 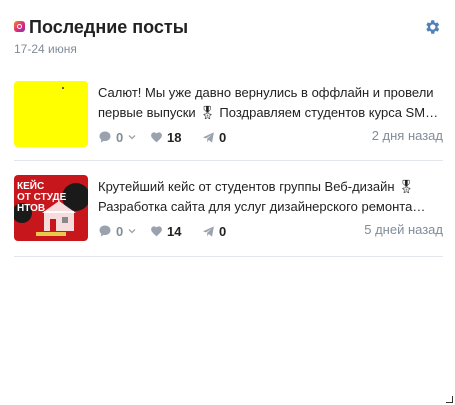 What do you see at coordinates (403, 229) in the screenshot?
I see `post-time: 5 дней назад` at bounding box center [403, 229].